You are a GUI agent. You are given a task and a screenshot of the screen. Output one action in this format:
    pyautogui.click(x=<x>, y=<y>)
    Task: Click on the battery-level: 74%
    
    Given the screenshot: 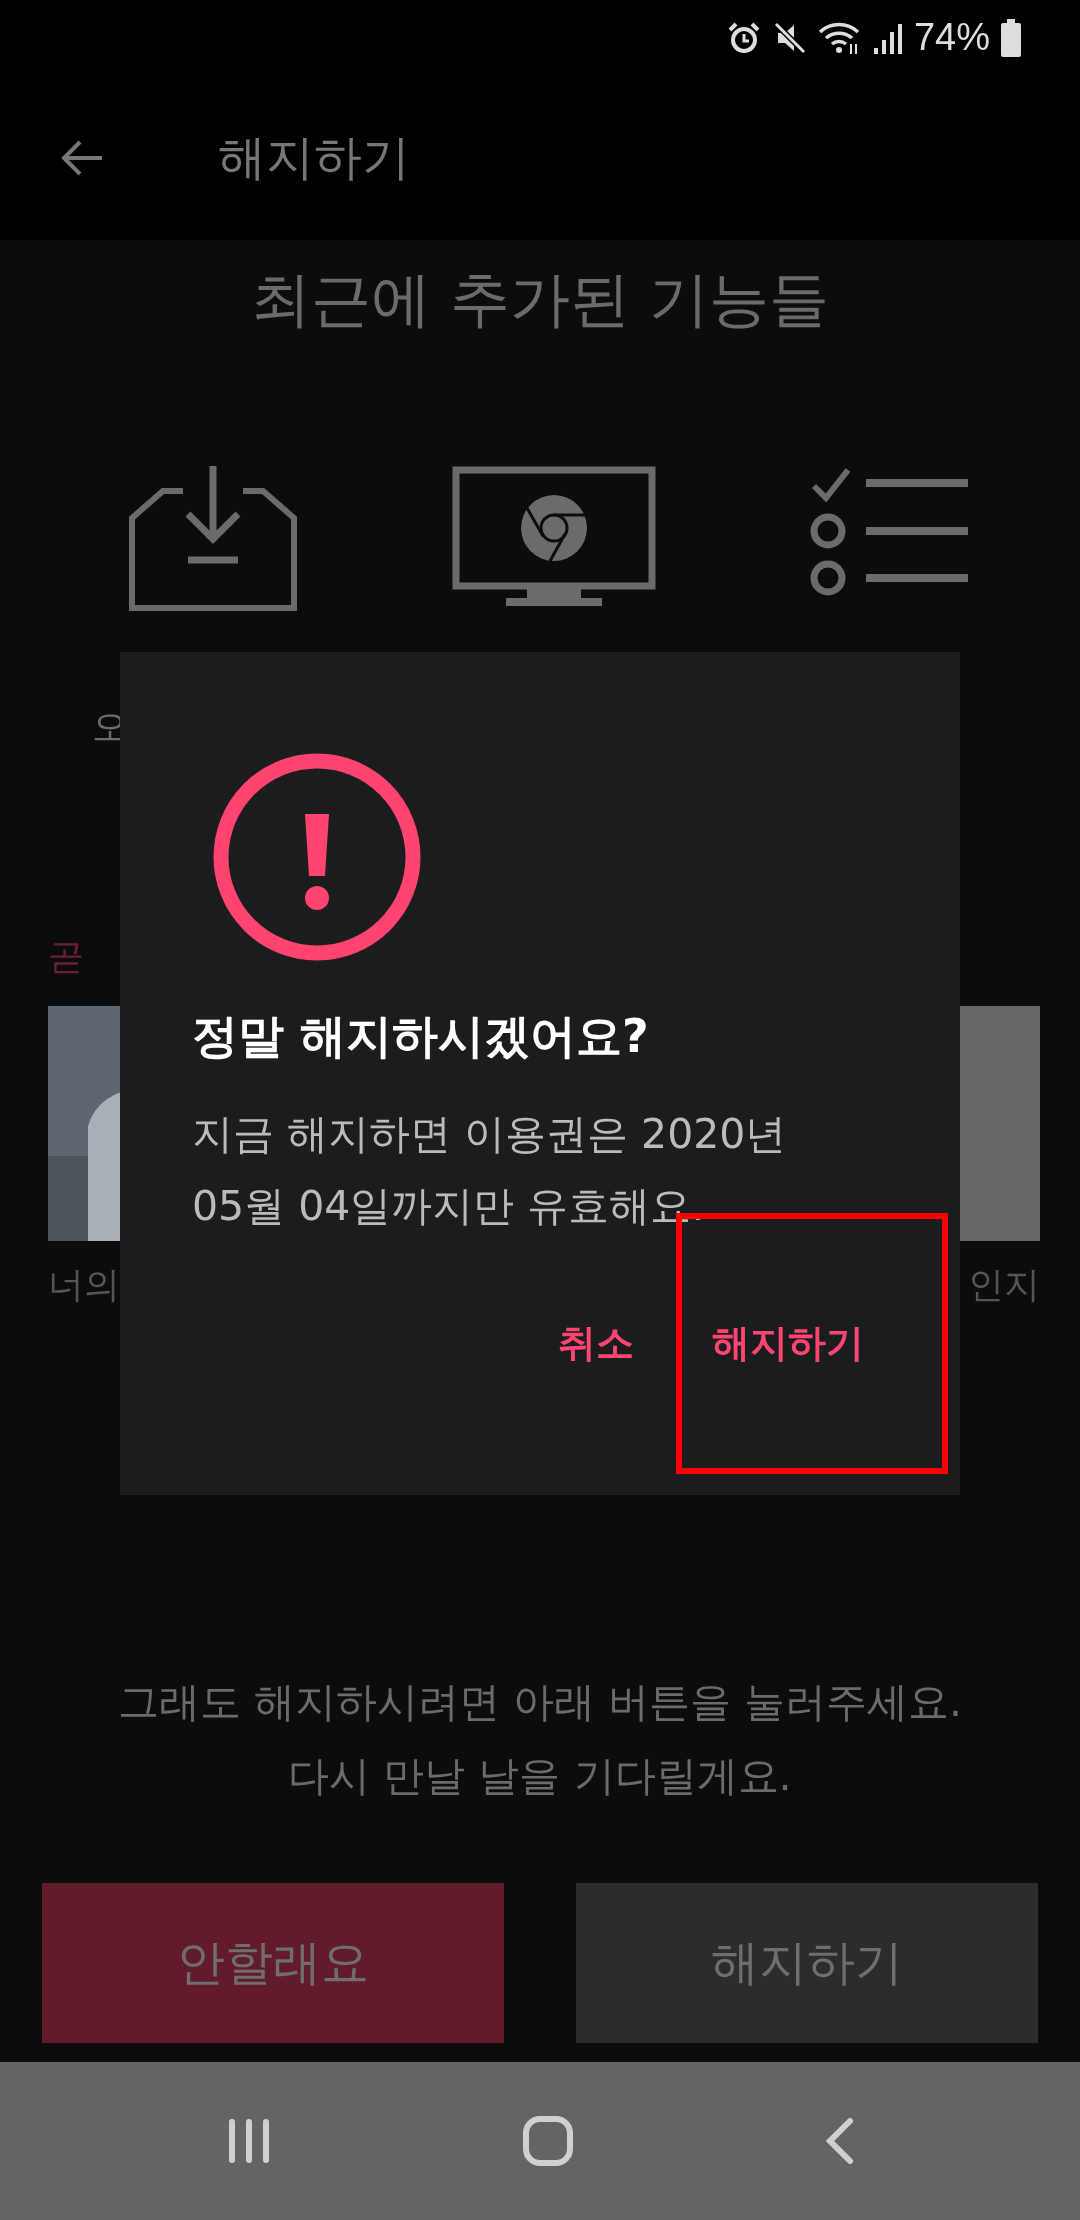 What is the action you would take?
    pyautogui.click(x=951, y=37)
    